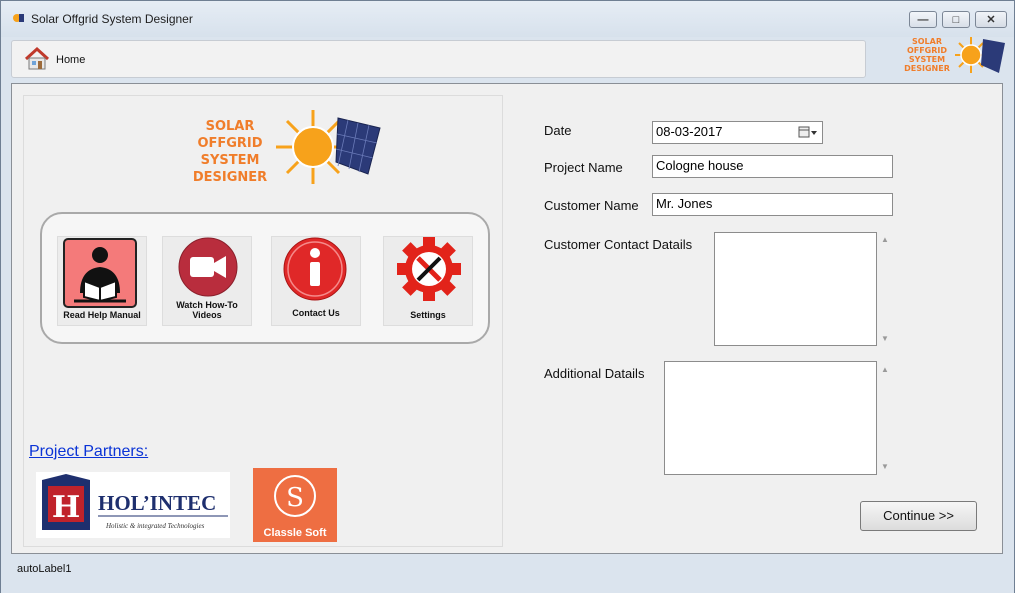 The image size is (1015, 593). I want to click on app-icon, so click(18, 18).